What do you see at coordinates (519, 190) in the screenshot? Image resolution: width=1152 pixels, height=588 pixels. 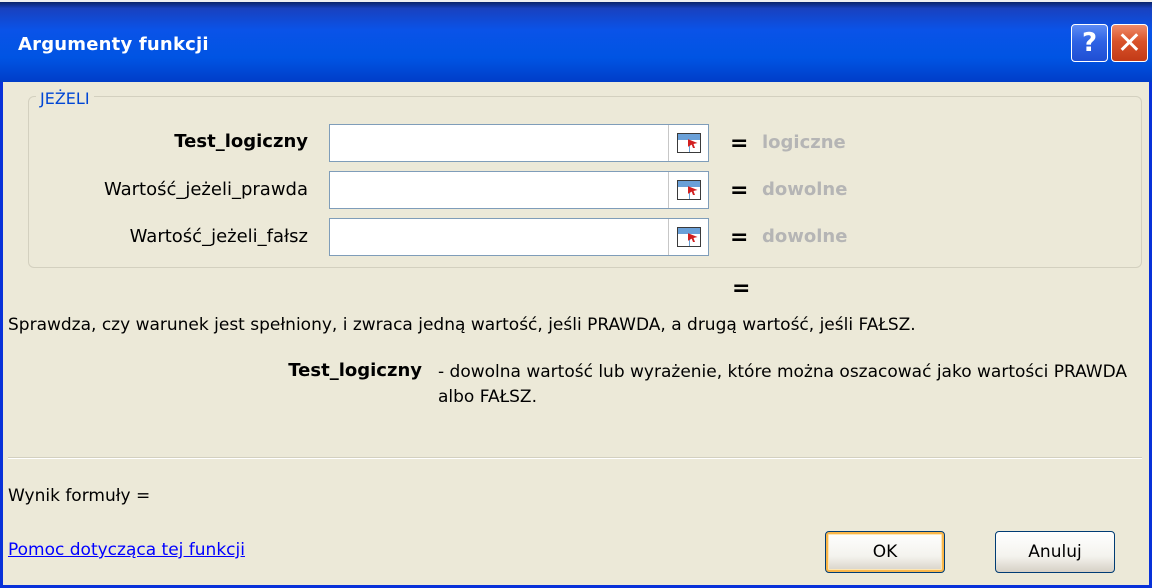 I see `arg-input-wartosc-jezeli-prawda` at bounding box center [519, 190].